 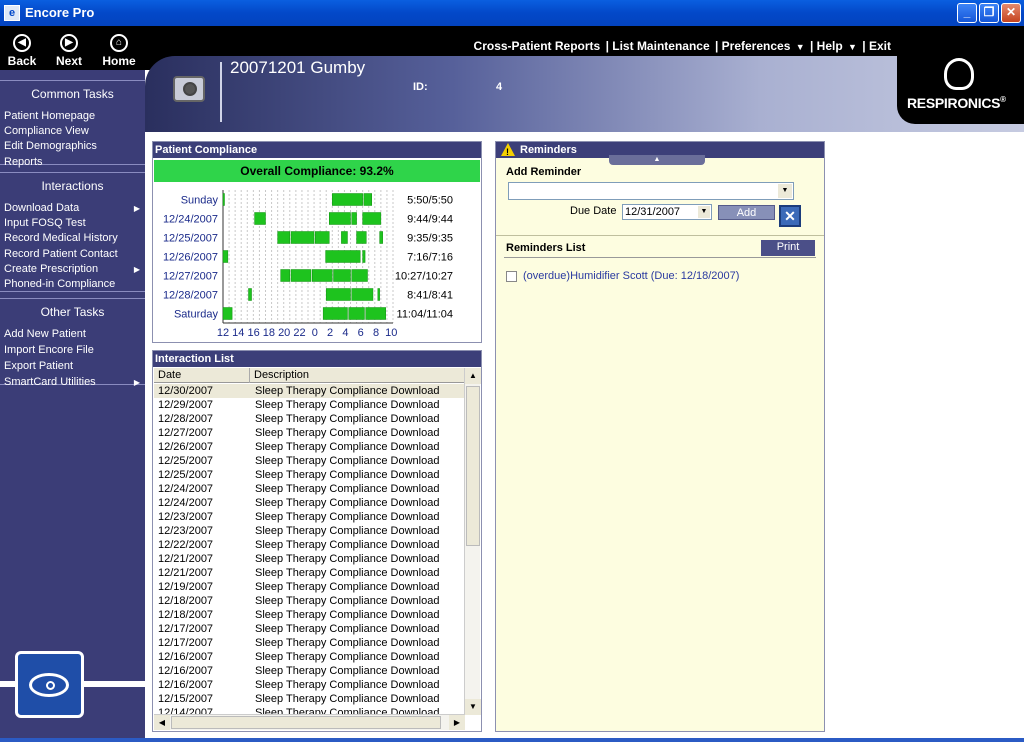 What do you see at coordinates (752, 46) in the screenshot?
I see `menu-preferences: | Preferences` at bounding box center [752, 46].